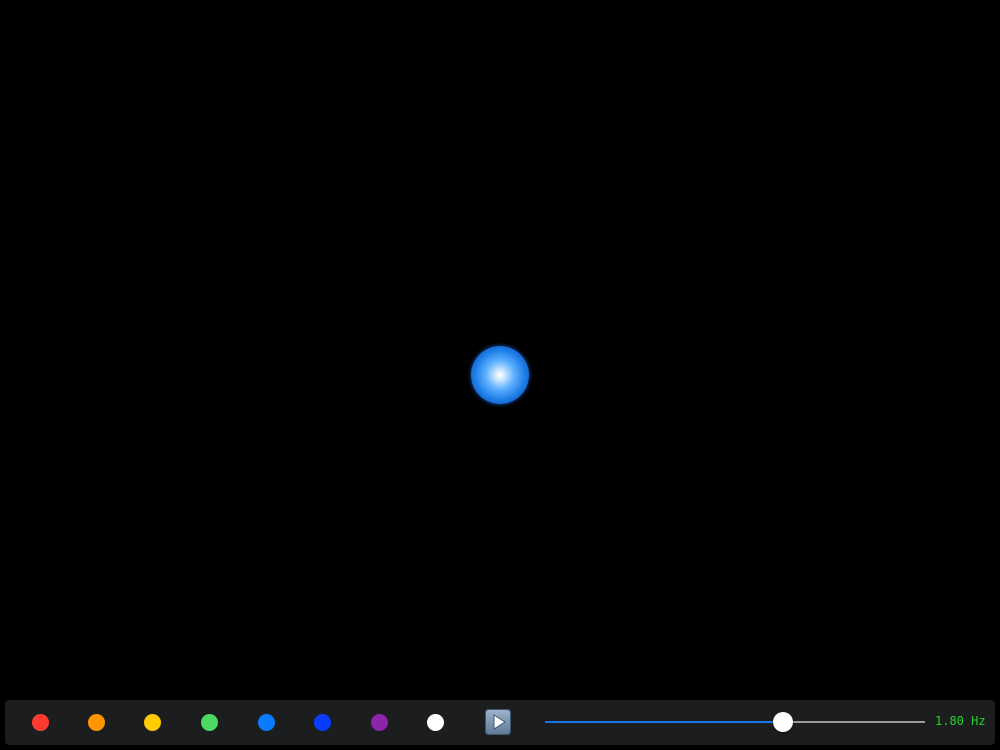 The height and width of the screenshot is (750, 1000). I want to click on color-swatch-orange, so click(96, 722).